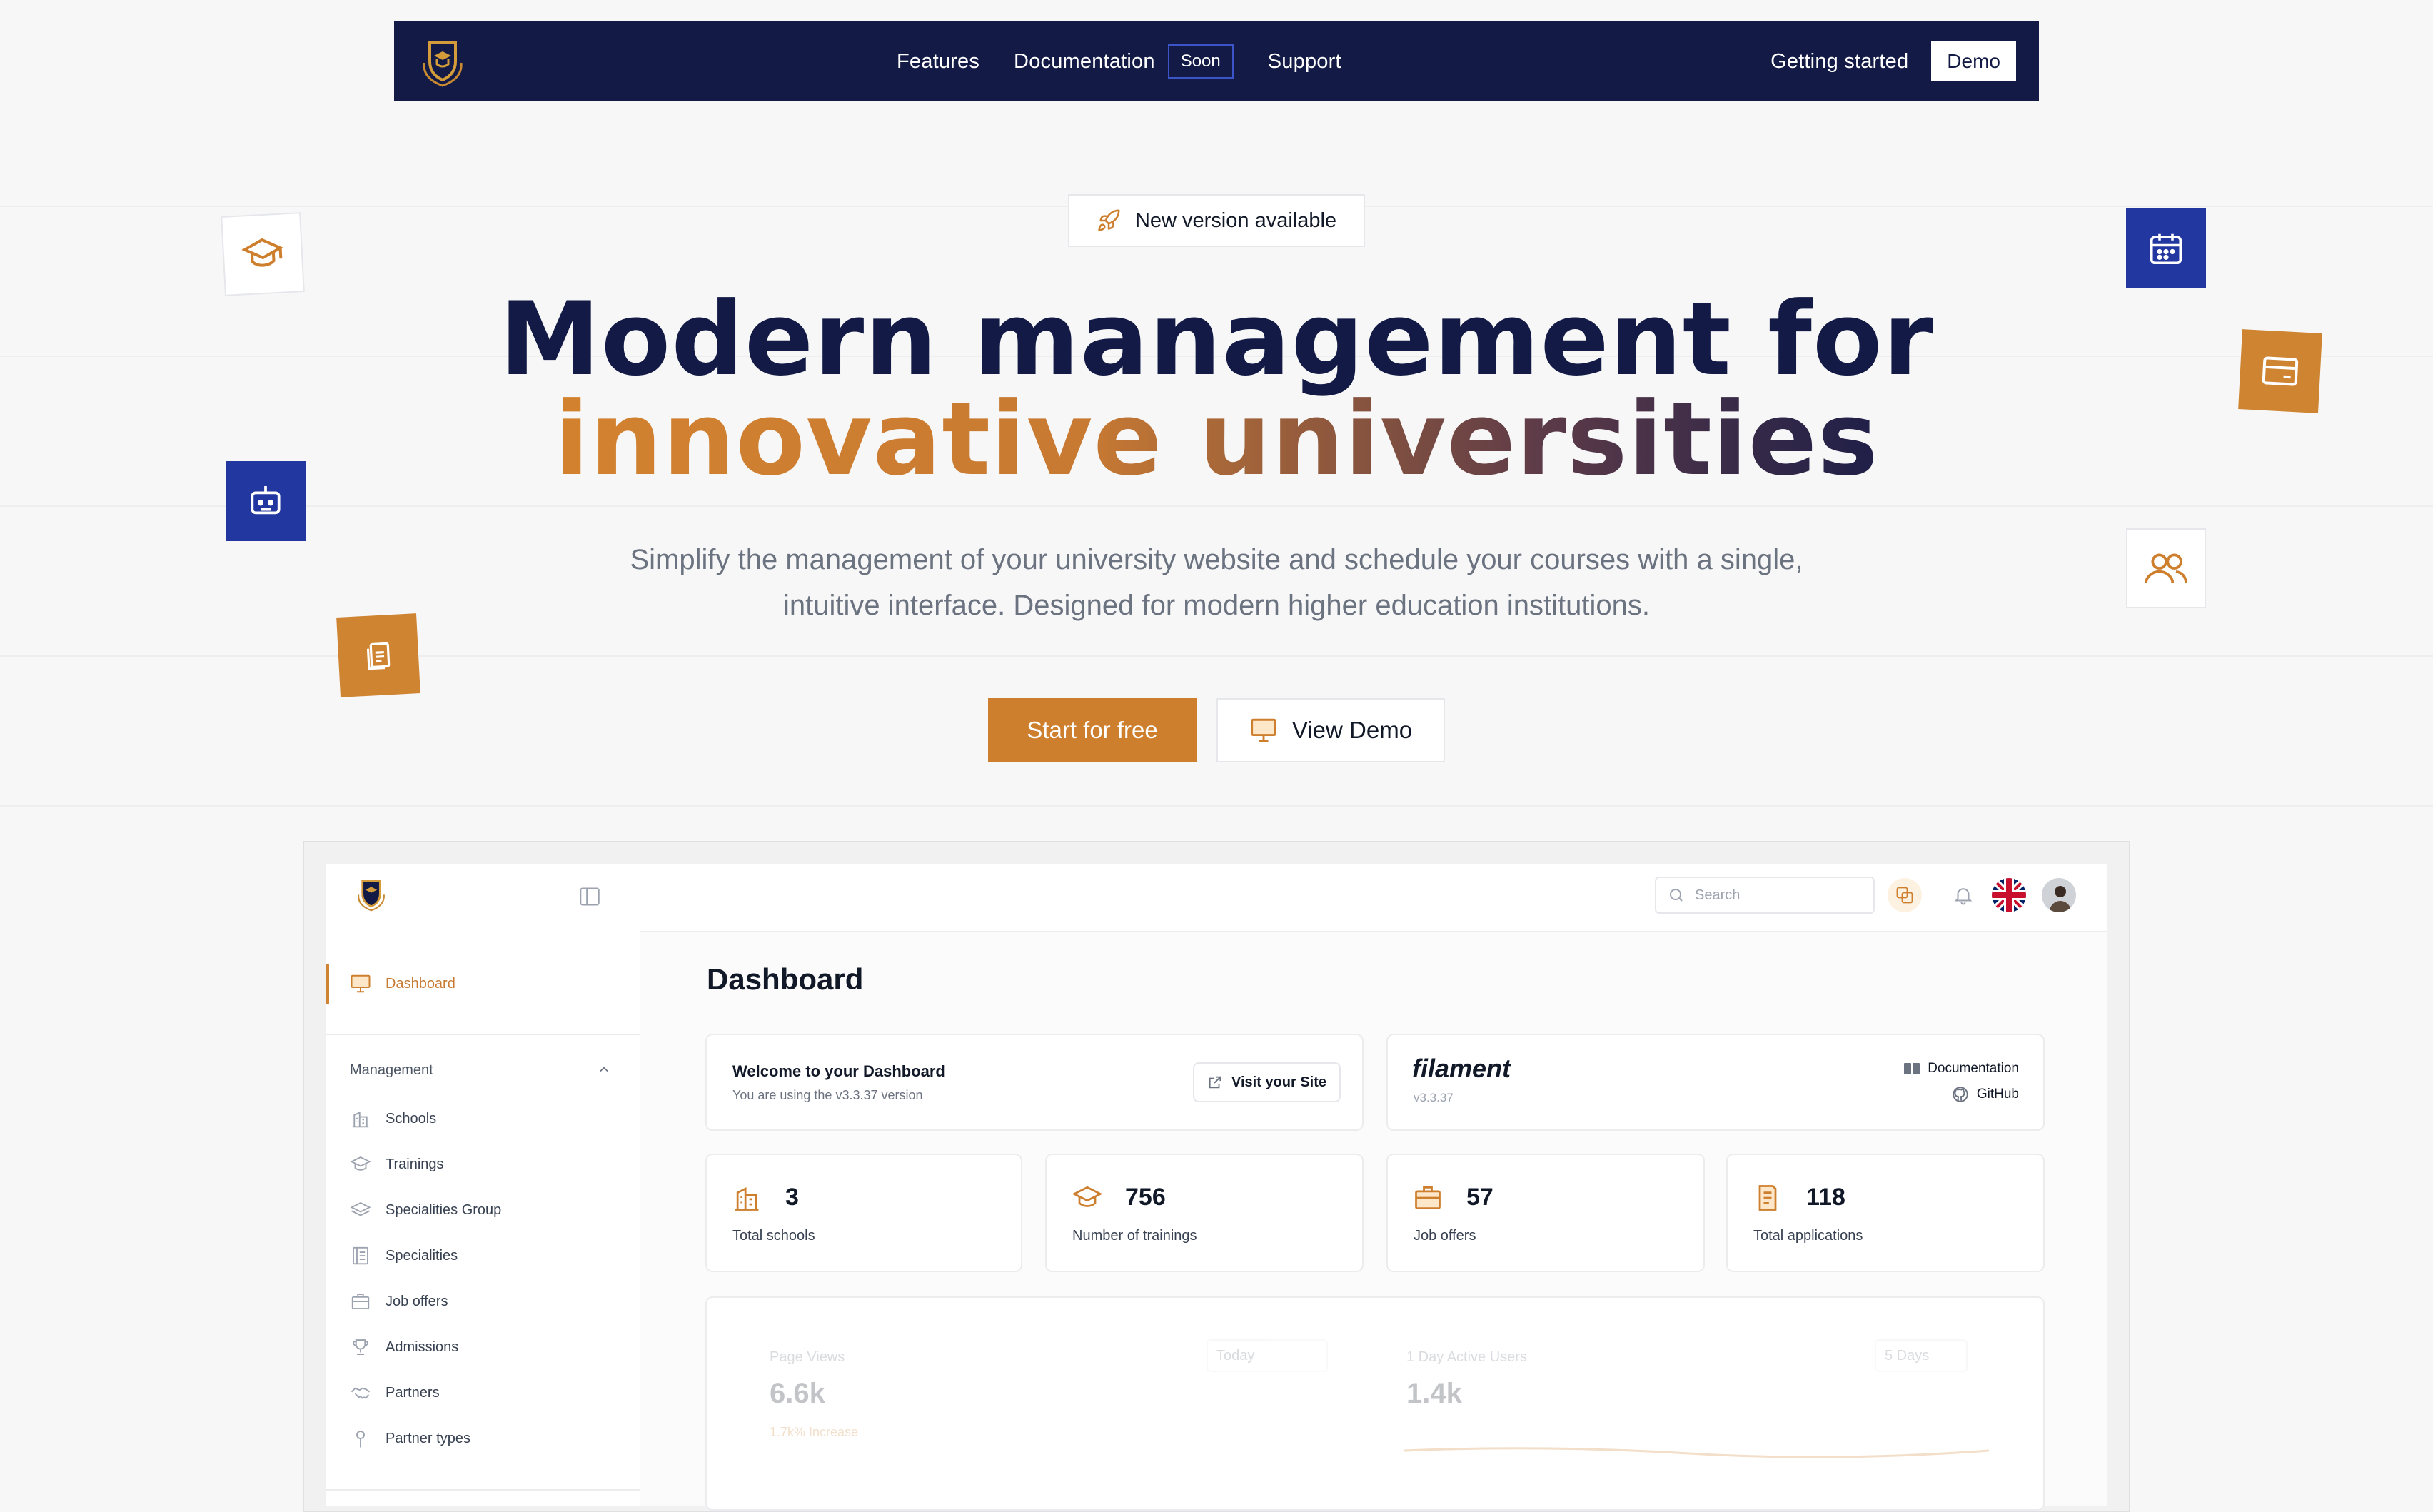  I want to click on page-views-value: 6.6k, so click(798, 1393).